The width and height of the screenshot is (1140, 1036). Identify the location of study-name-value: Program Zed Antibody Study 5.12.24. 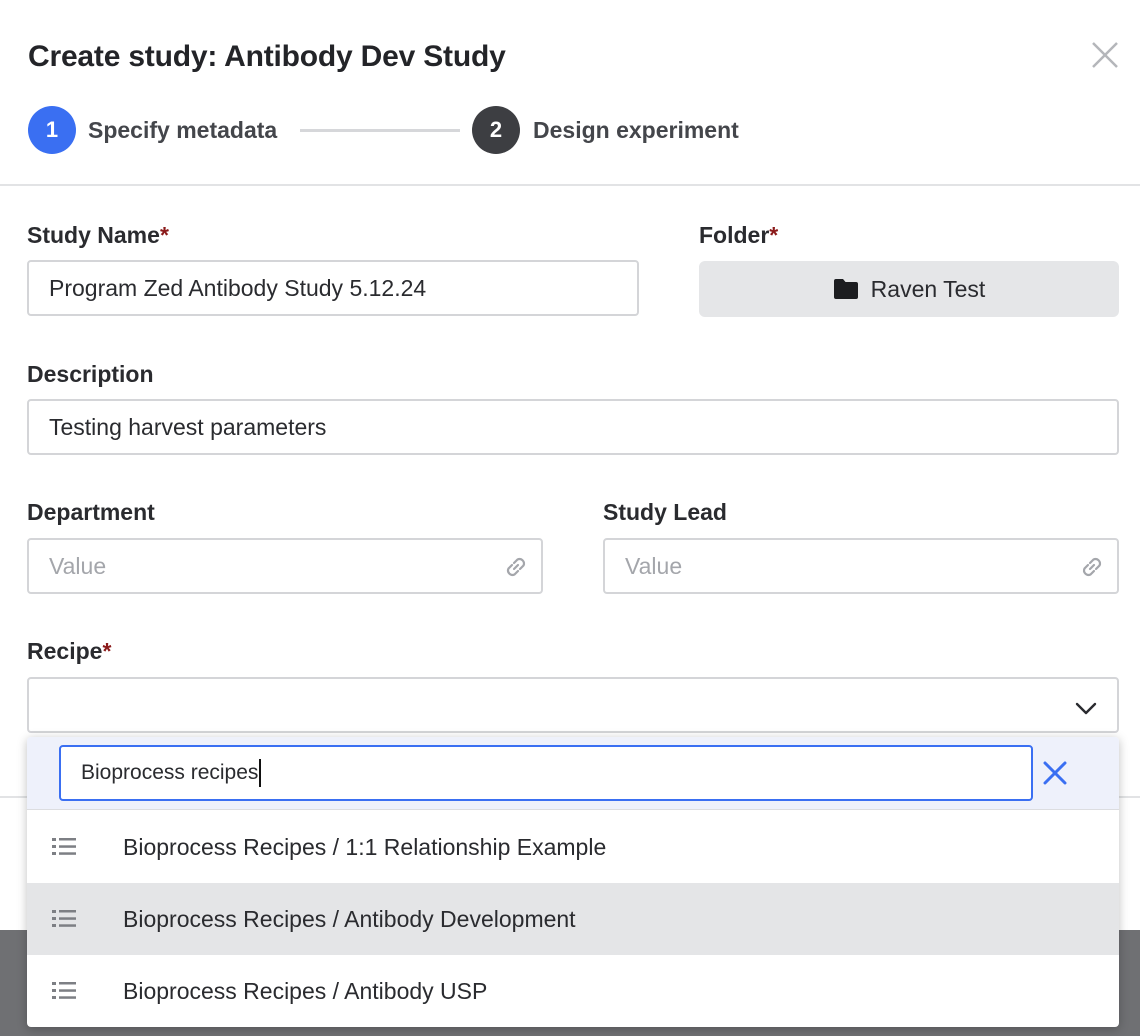
(238, 287).